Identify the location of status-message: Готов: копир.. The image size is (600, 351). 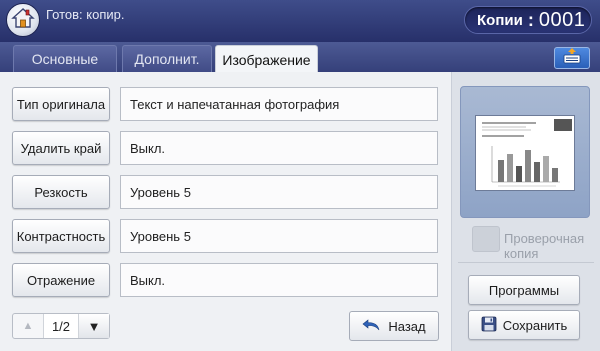
(85, 14).